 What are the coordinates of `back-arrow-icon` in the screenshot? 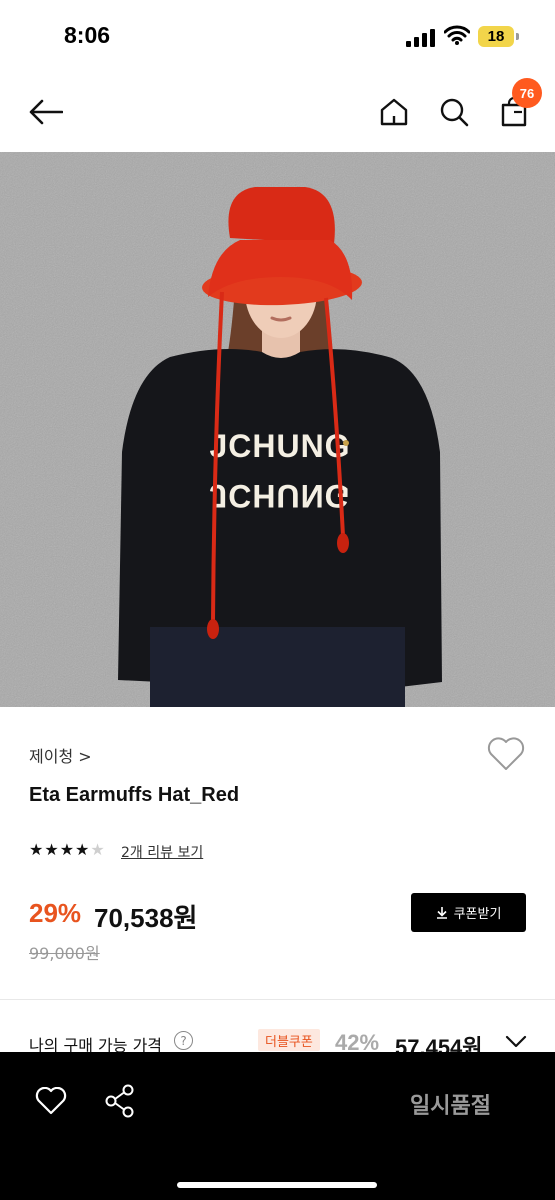 It's located at (46, 112).